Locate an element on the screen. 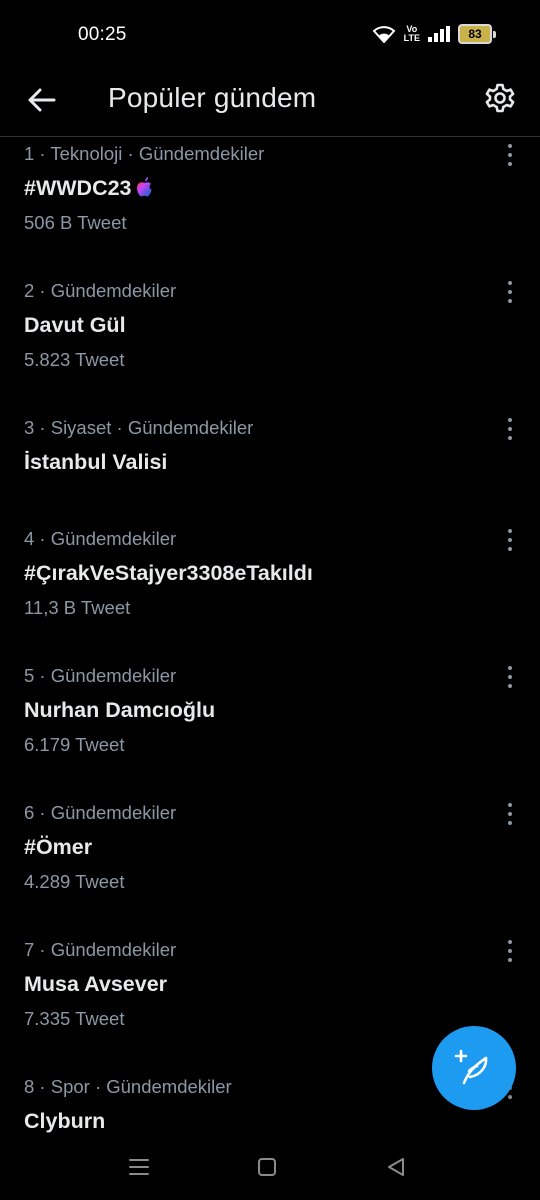 The height and width of the screenshot is (1200, 540). gear-icon is located at coordinates (500, 98).